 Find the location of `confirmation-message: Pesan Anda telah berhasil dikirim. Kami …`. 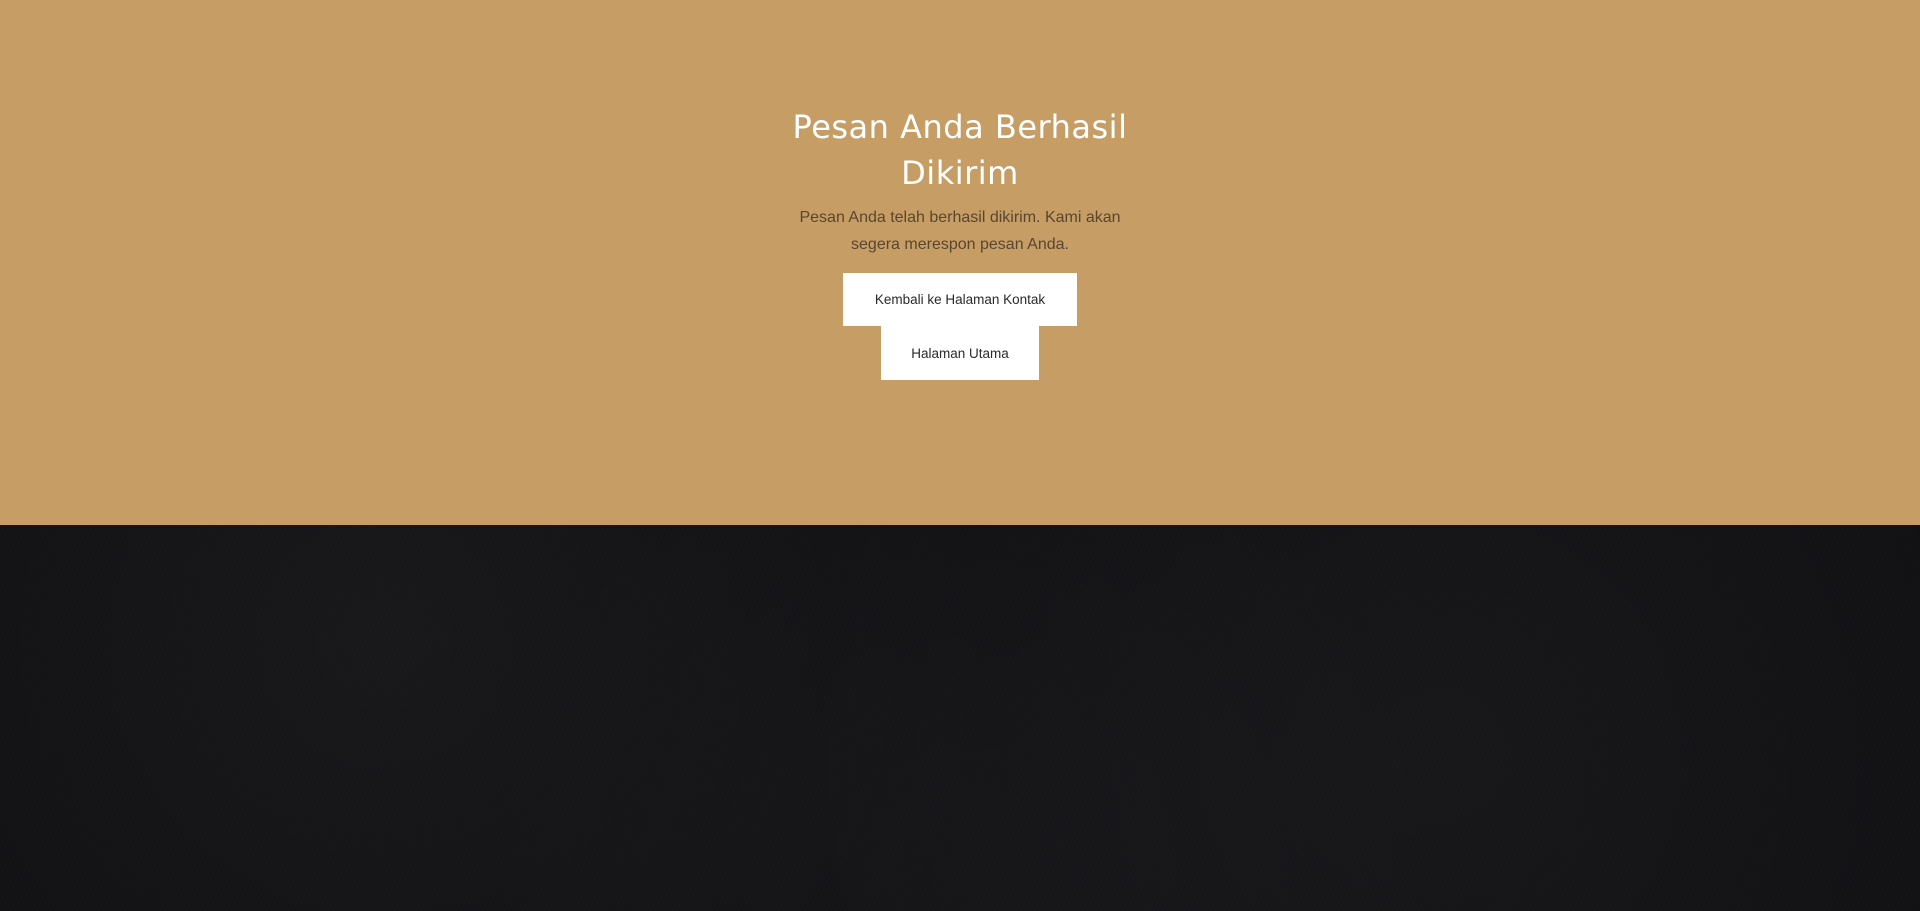

confirmation-message: Pesan Anda telah berhasil dikirim. Kami … is located at coordinates (960, 231).